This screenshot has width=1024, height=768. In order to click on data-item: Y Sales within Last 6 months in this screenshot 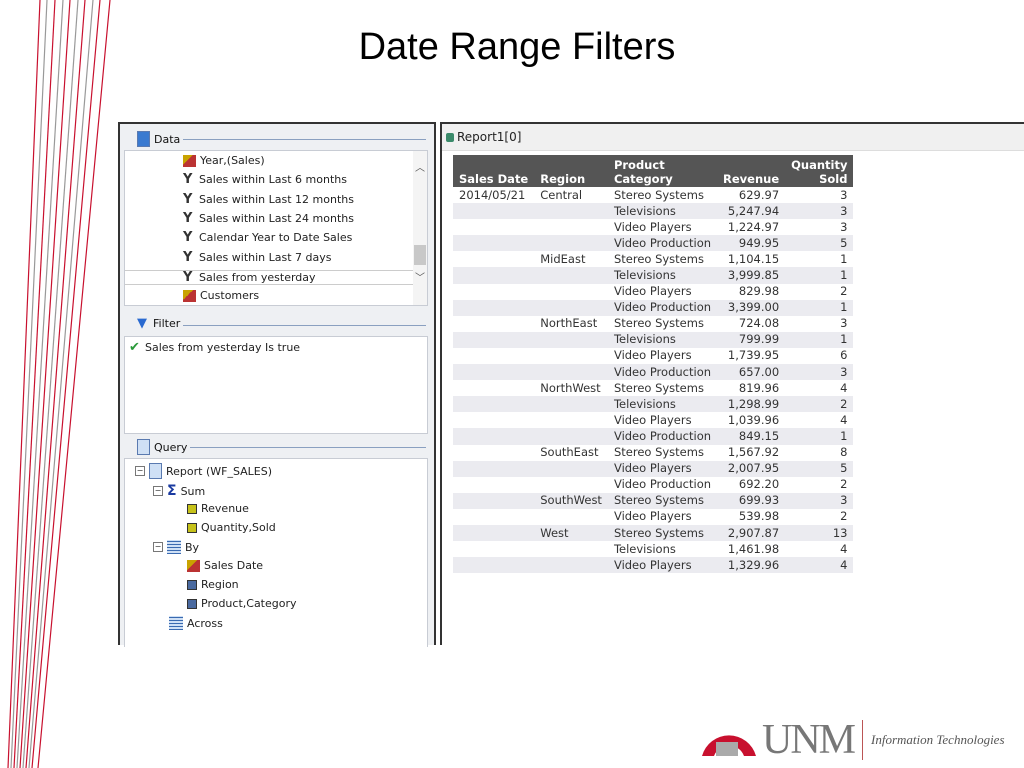, I will do `click(265, 179)`.